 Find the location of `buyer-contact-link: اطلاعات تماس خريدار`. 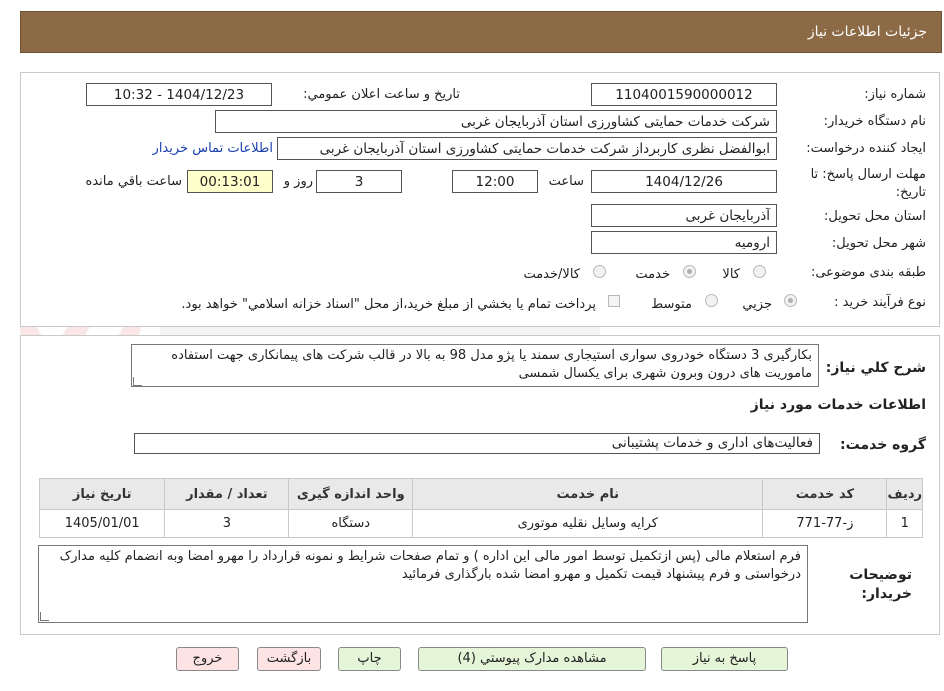

buyer-contact-link: اطلاعات تماس خريدار is located at coordinates (213, 148).